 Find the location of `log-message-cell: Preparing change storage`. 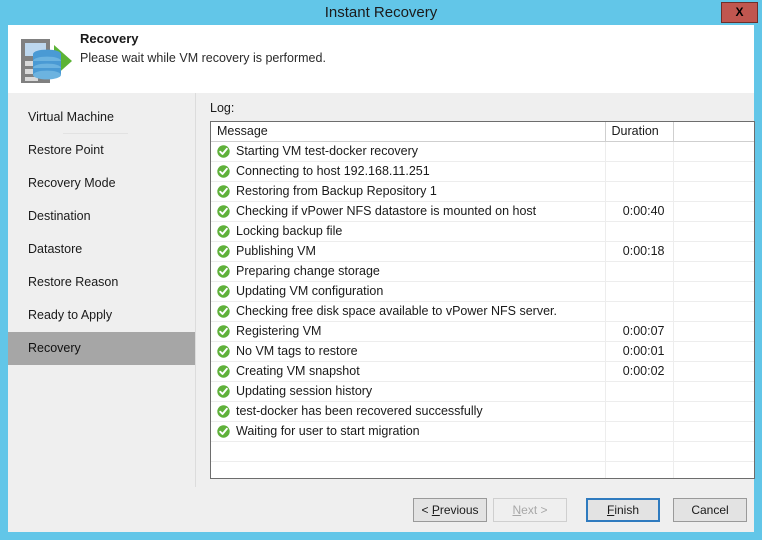

log-message-cell: Preparing change storage is located at coordinates (408, 271).